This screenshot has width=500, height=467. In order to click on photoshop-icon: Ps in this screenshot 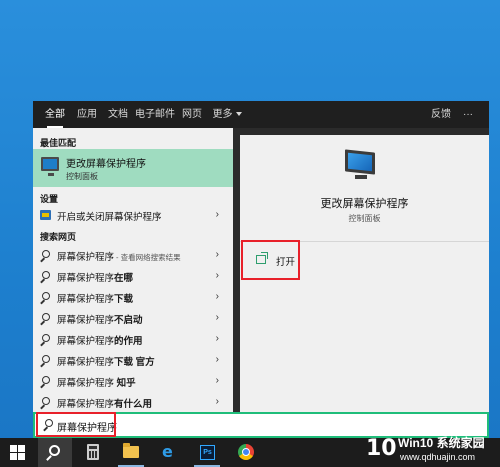, I will do `click(207, 452)`.